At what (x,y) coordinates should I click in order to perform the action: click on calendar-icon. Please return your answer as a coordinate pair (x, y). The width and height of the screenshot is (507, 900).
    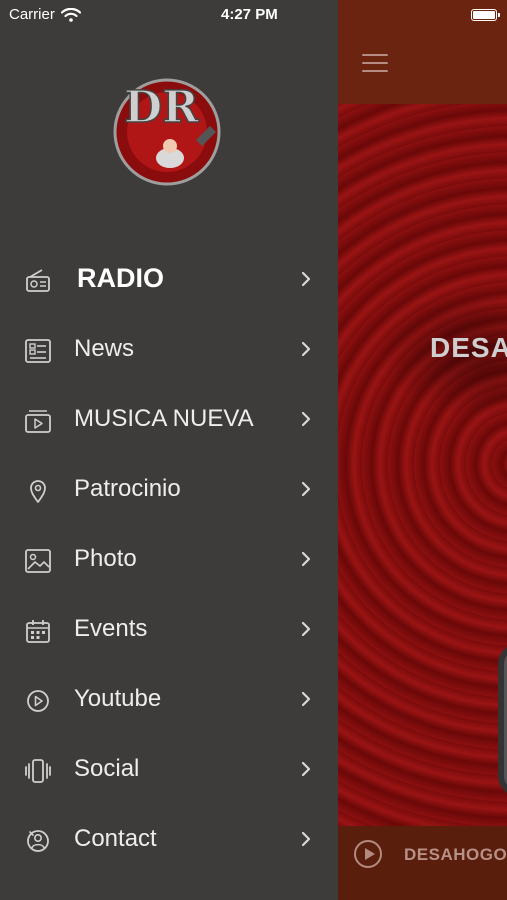
    Looking at the image, I should click on (38, 631).